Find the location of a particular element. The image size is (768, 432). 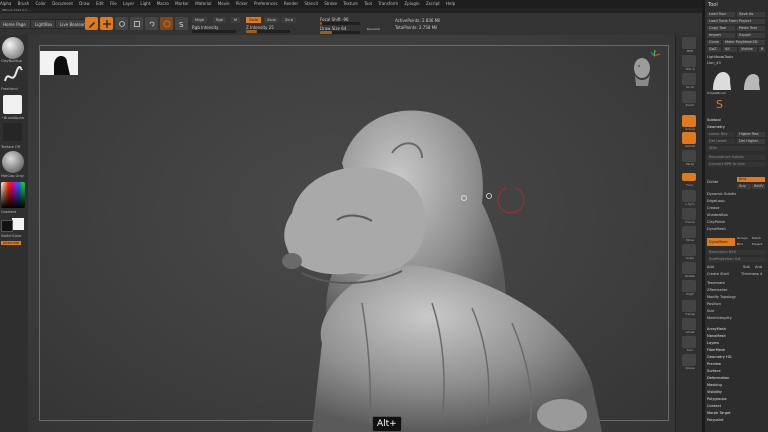

bpr-button is located at coordinates (689, 43).